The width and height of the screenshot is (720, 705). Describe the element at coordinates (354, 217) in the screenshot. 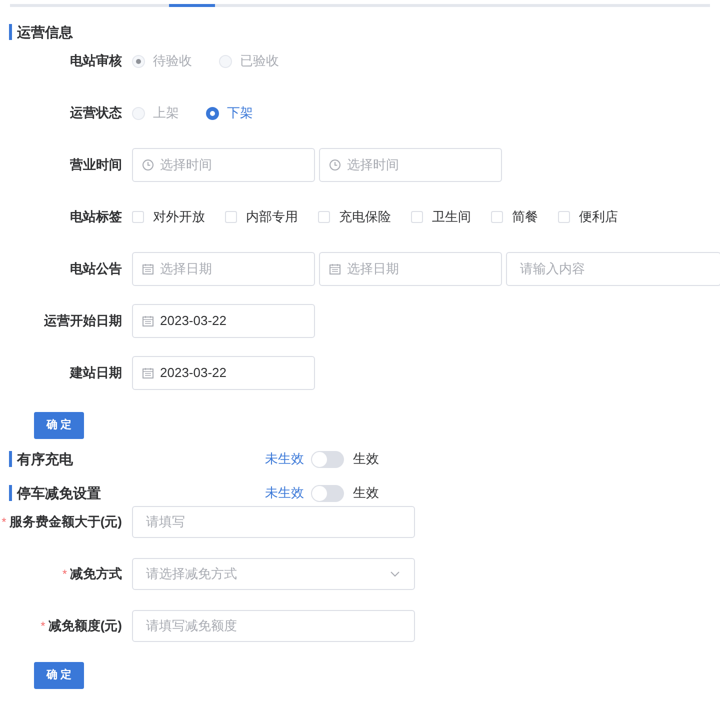

I see `checkbox-option: 充电保险` at that location.